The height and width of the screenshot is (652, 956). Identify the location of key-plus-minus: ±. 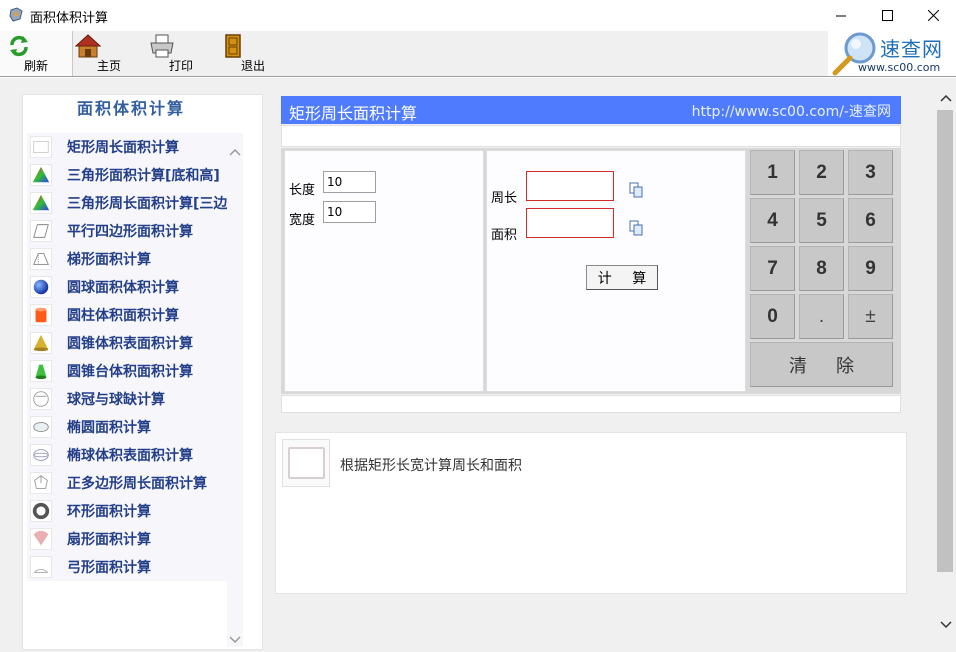
(870, 316).